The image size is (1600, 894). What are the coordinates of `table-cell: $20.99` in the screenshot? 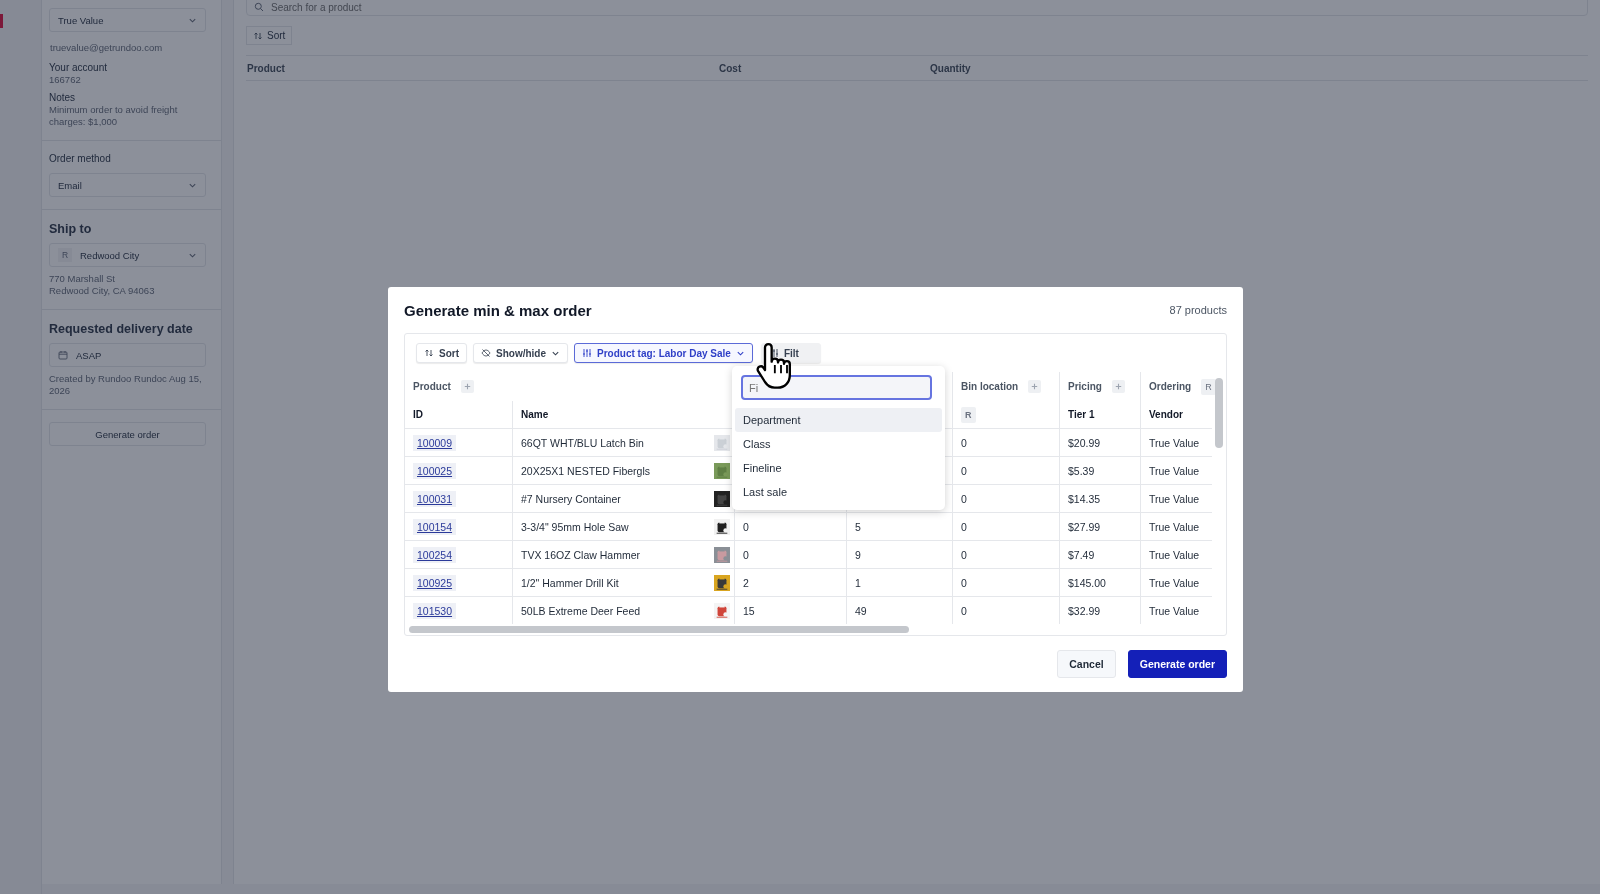 It's located at (1084, 442).